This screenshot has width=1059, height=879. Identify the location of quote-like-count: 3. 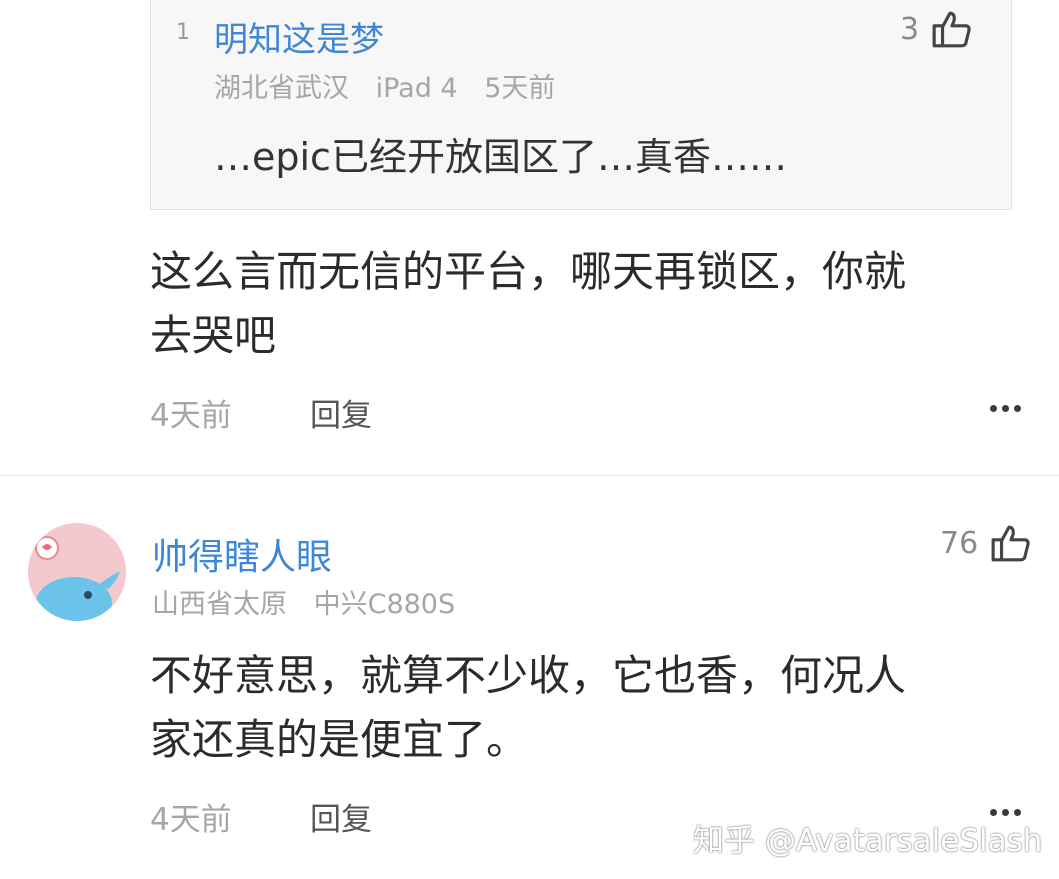
(910, 29).